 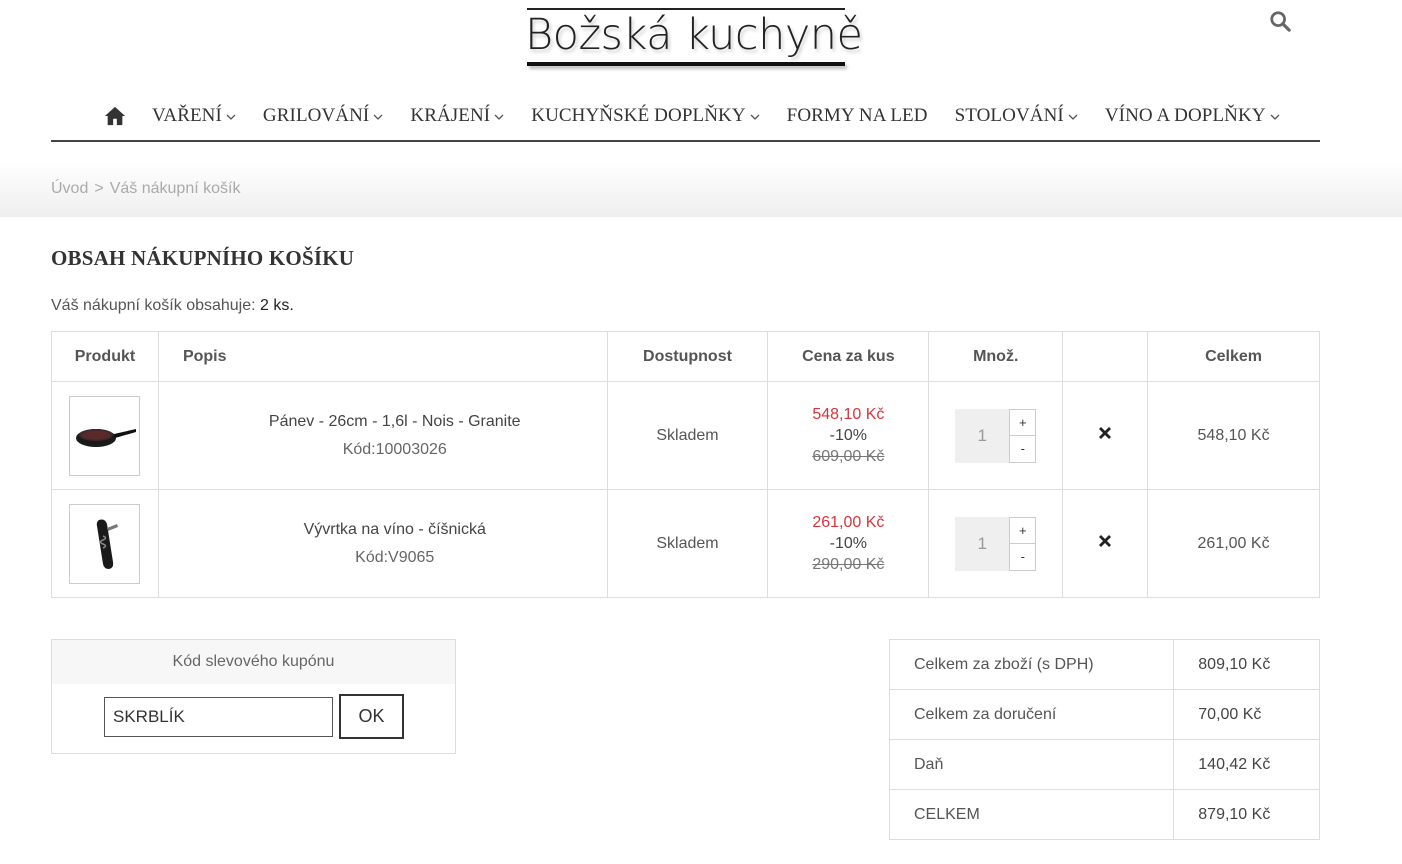 What do you see at coordinates (848, 564) in the screenshot?
I see `price-old: 290,00 Kč` at bounding box center [848, 564].